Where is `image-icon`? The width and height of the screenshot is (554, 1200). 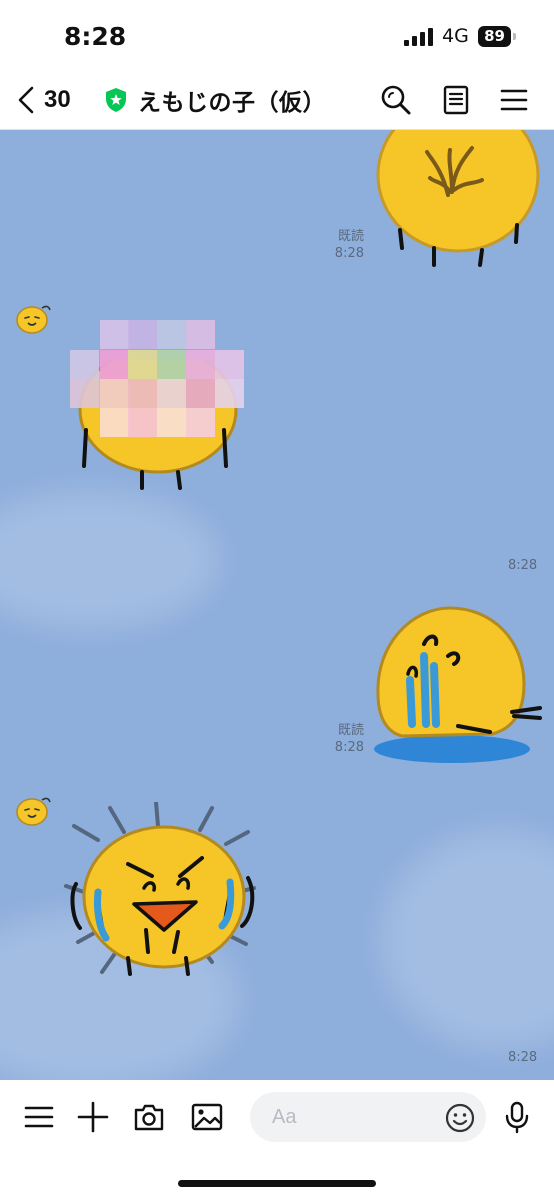 image-icon is located at coordinates (207, 1117).